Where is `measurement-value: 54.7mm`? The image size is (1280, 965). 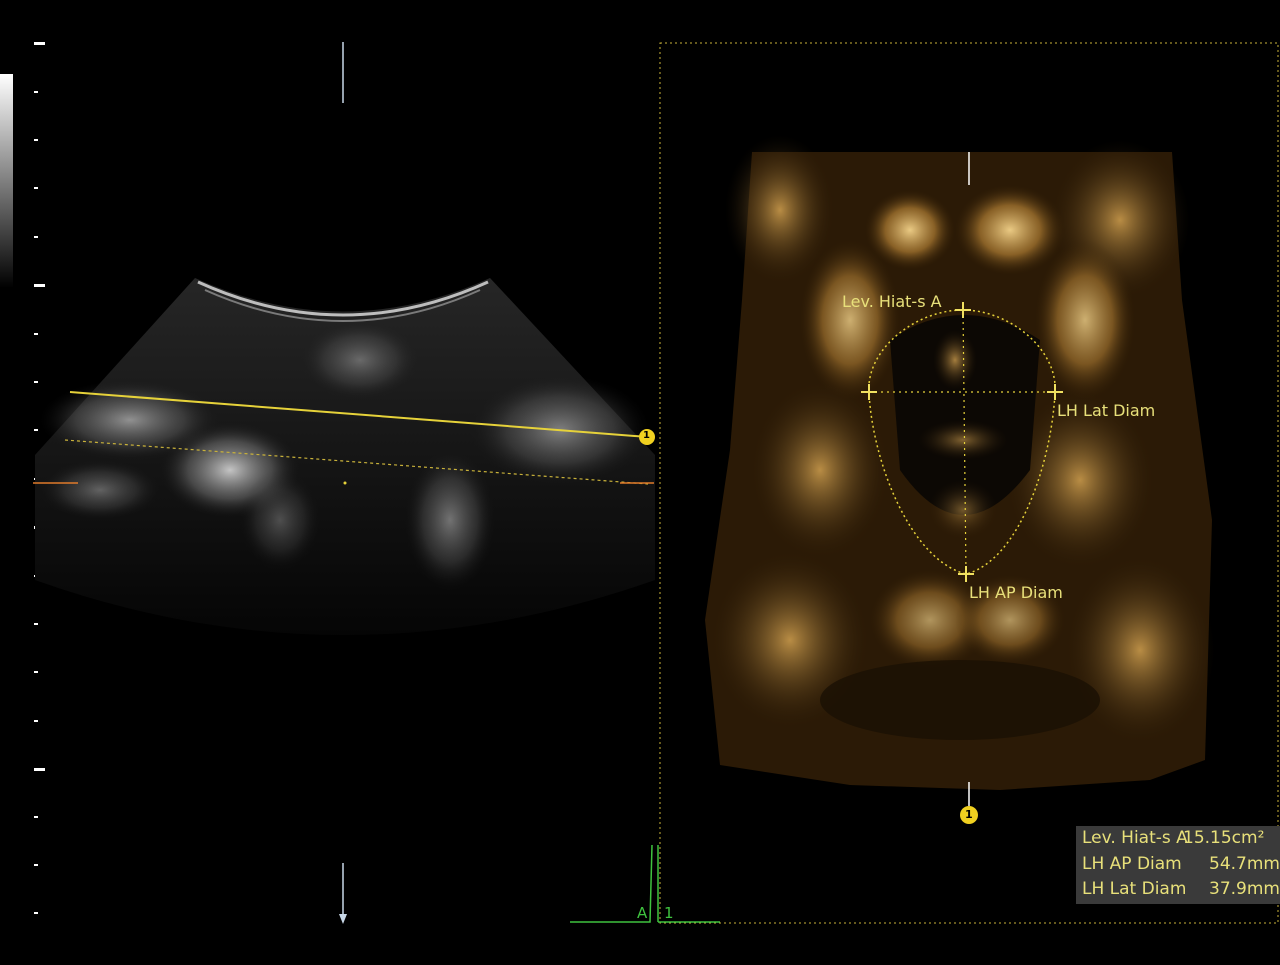
measurement-value: 54.7mm is located at coordinates (1244, 864).